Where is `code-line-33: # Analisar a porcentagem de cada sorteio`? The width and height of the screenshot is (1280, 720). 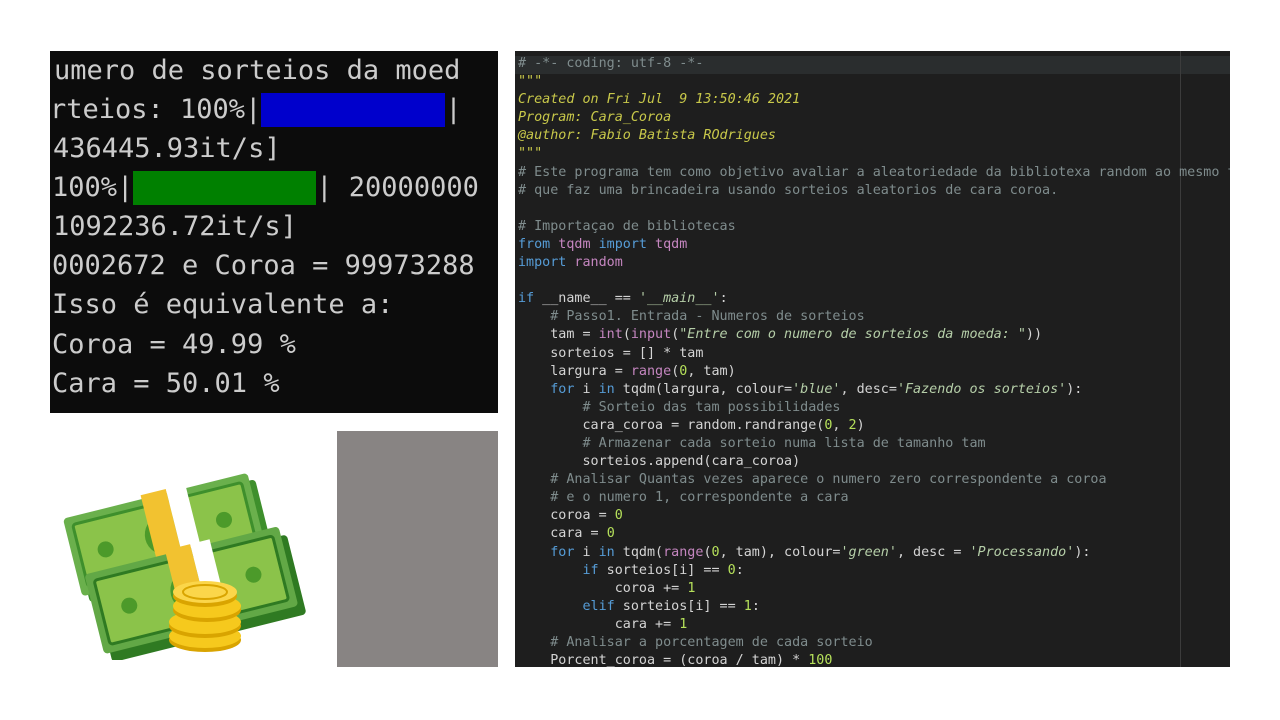
code-line-33: # Analisar a porcentagem de cada sorteio is located at coordinates (695, 642).